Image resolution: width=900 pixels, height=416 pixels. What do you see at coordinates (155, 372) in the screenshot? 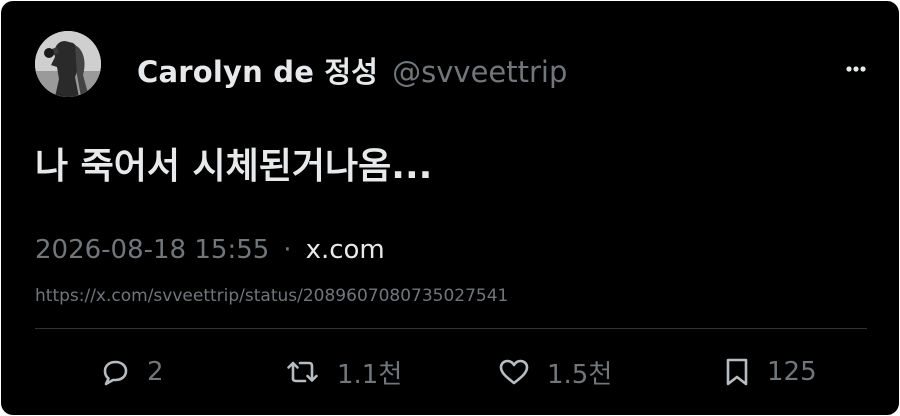
I see `reply-count: 2` at bounding box center [155, 372].